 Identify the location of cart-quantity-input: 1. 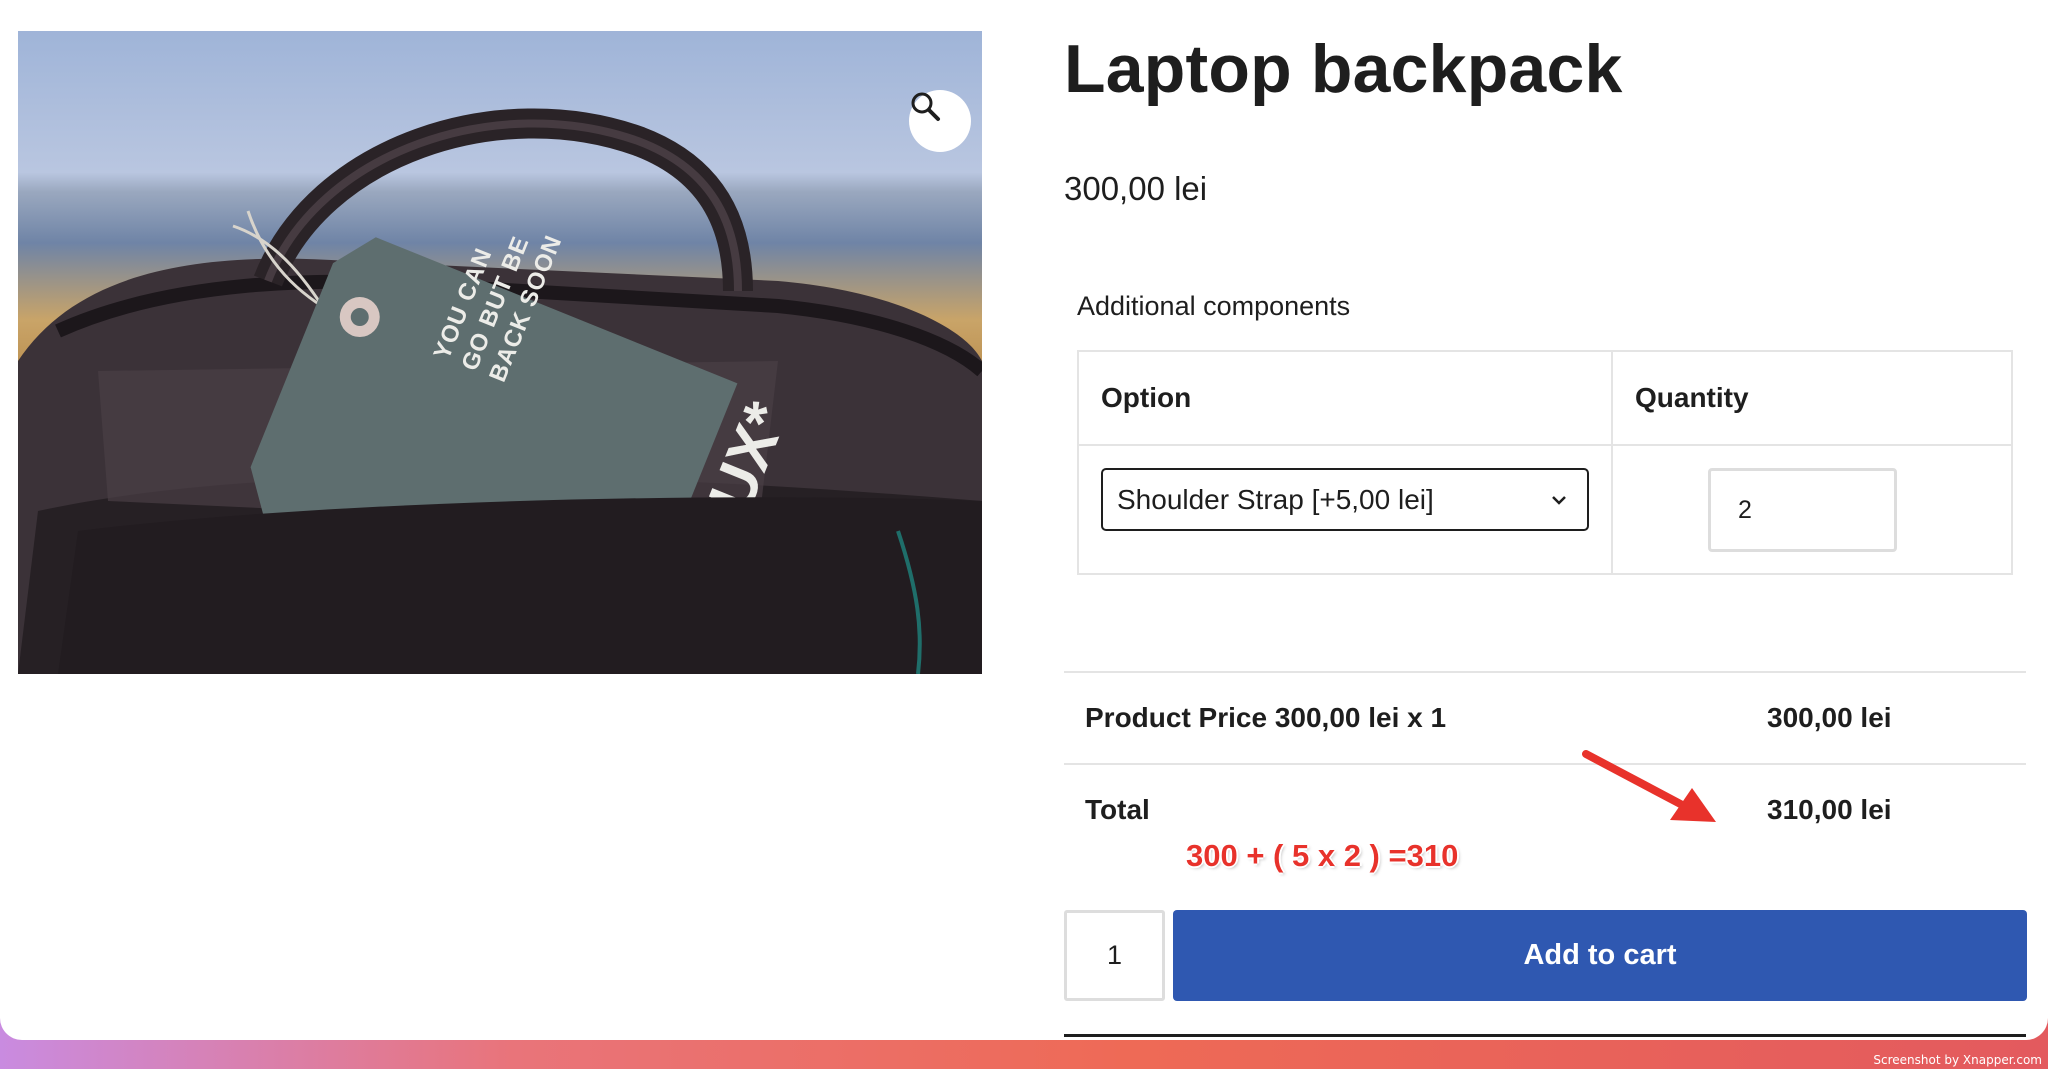
(1114, 955).